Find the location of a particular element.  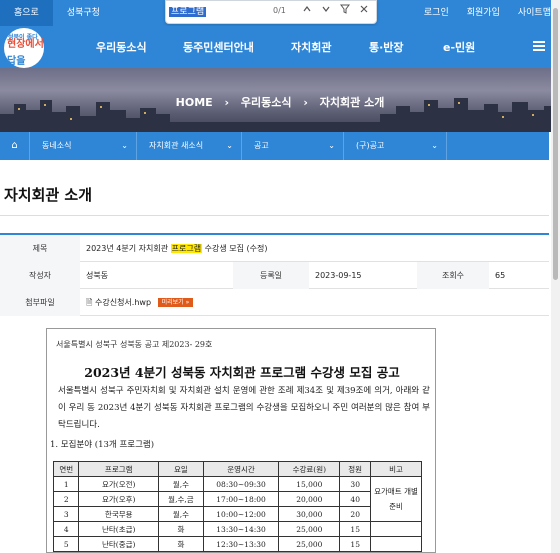

column-header: 비고 is located at coordinates (396, 469).